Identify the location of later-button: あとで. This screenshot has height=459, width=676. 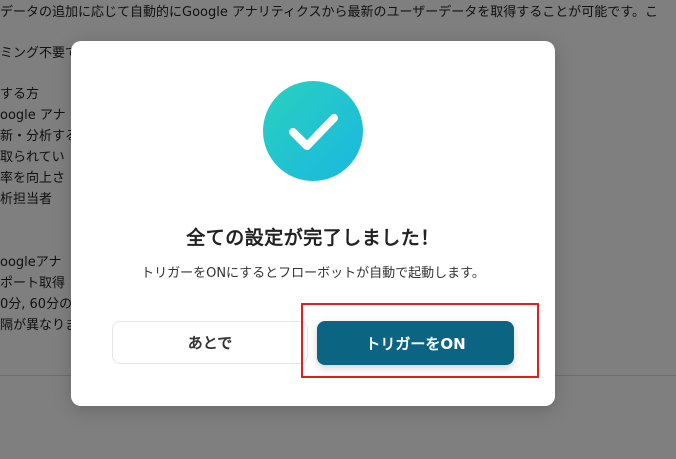
(210, 342).